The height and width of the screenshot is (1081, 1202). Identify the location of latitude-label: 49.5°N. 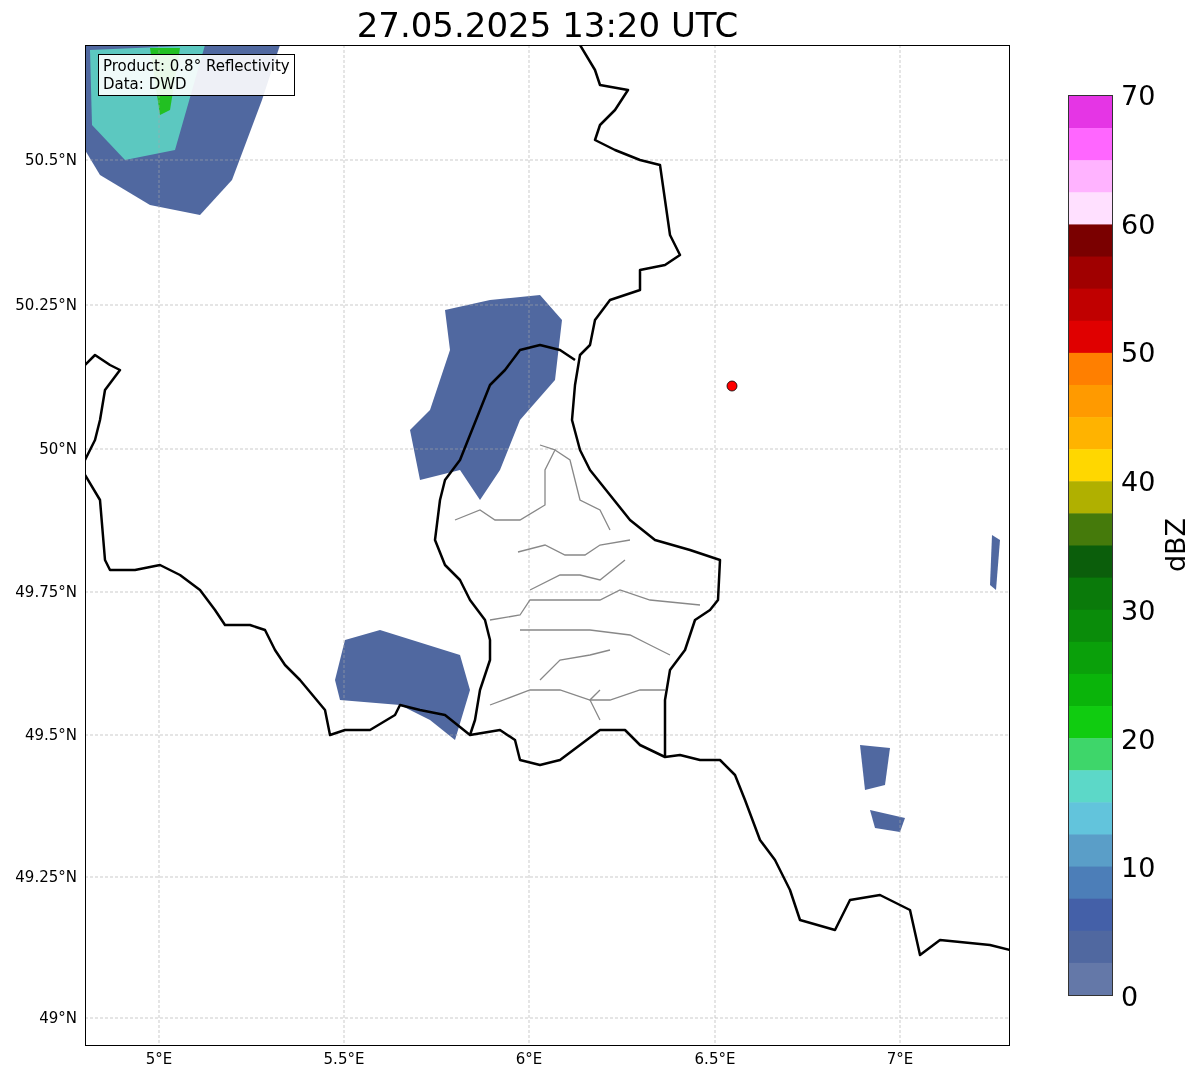
(50, 735).